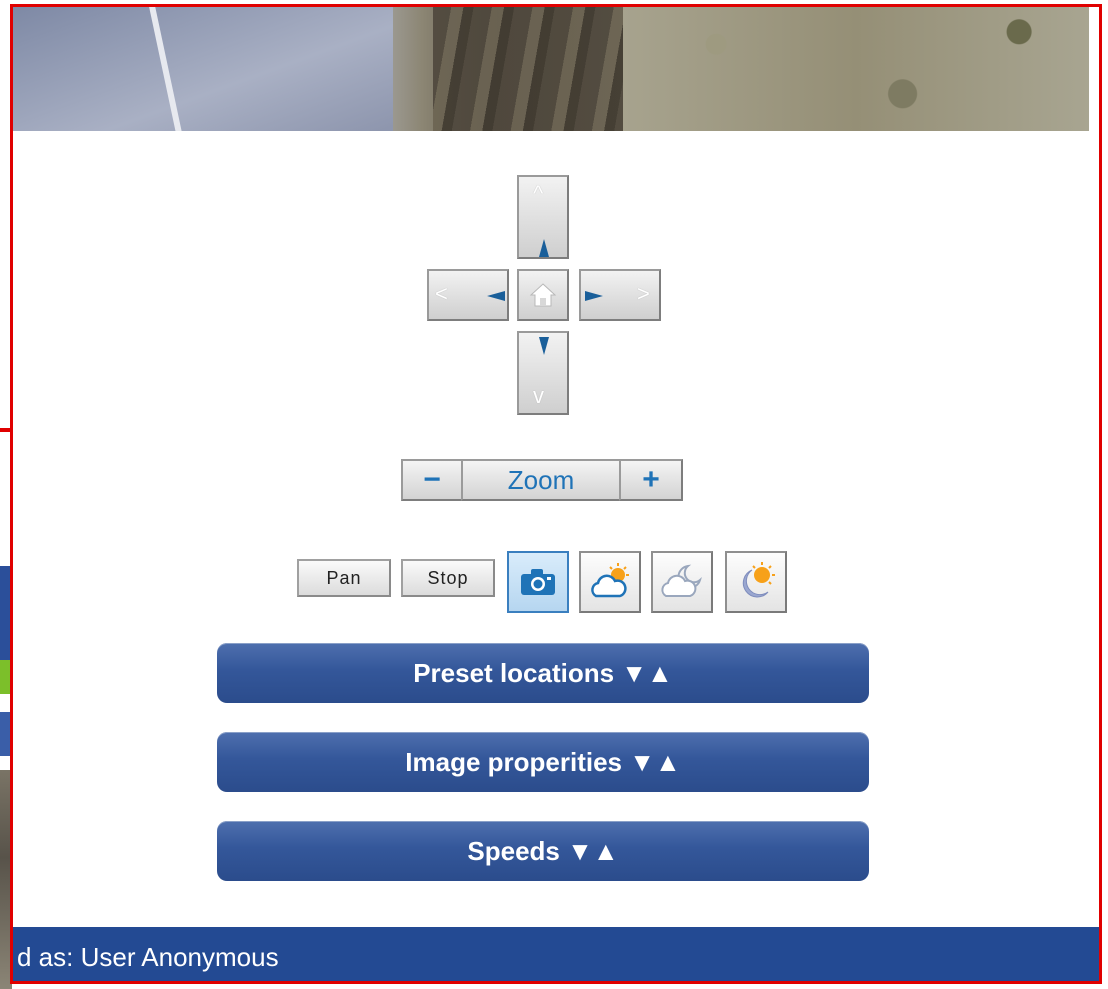 The height and width of the screenshot is (989, 1108). Describe the element at coordinates (432, 480) in the screenshot. I see `zoom-out-button: −` at that location.